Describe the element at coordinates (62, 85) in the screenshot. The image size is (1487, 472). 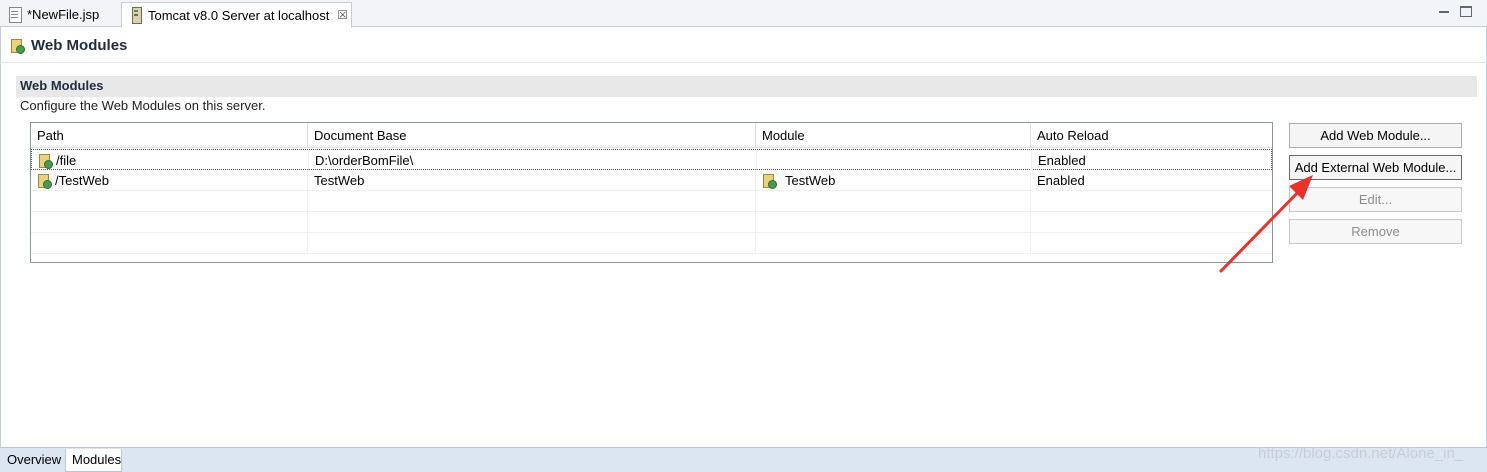
I see `section-title: Web Modules` at that location.